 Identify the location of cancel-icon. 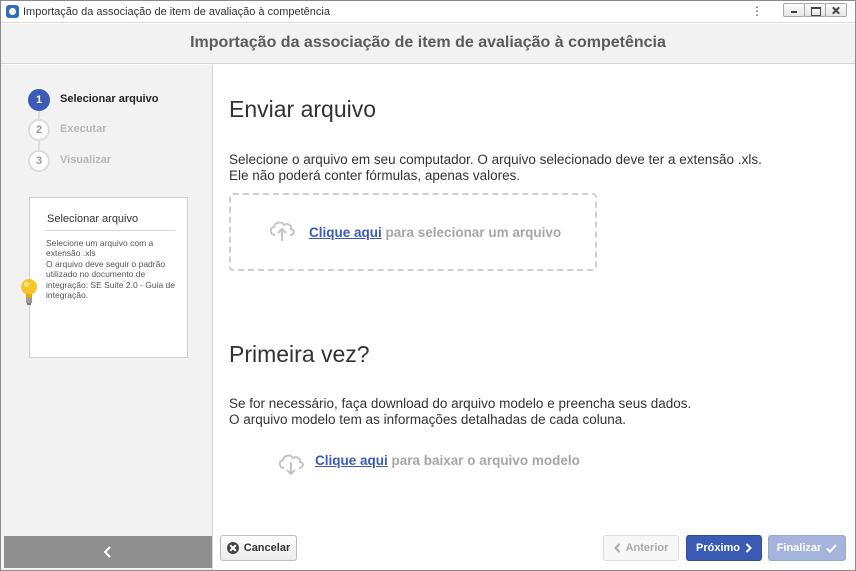
(232, 548).